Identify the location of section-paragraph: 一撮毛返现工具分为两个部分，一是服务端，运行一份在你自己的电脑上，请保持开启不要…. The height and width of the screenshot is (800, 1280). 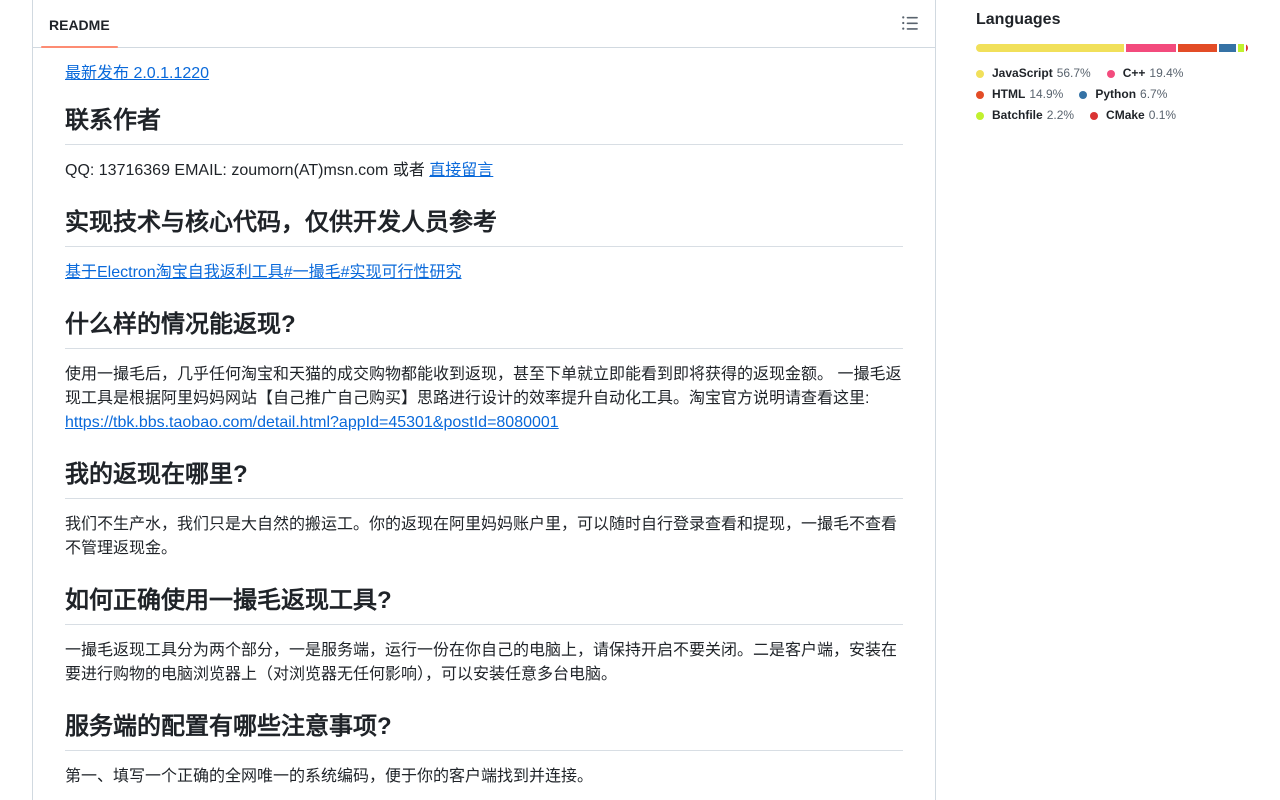
(481, 662).